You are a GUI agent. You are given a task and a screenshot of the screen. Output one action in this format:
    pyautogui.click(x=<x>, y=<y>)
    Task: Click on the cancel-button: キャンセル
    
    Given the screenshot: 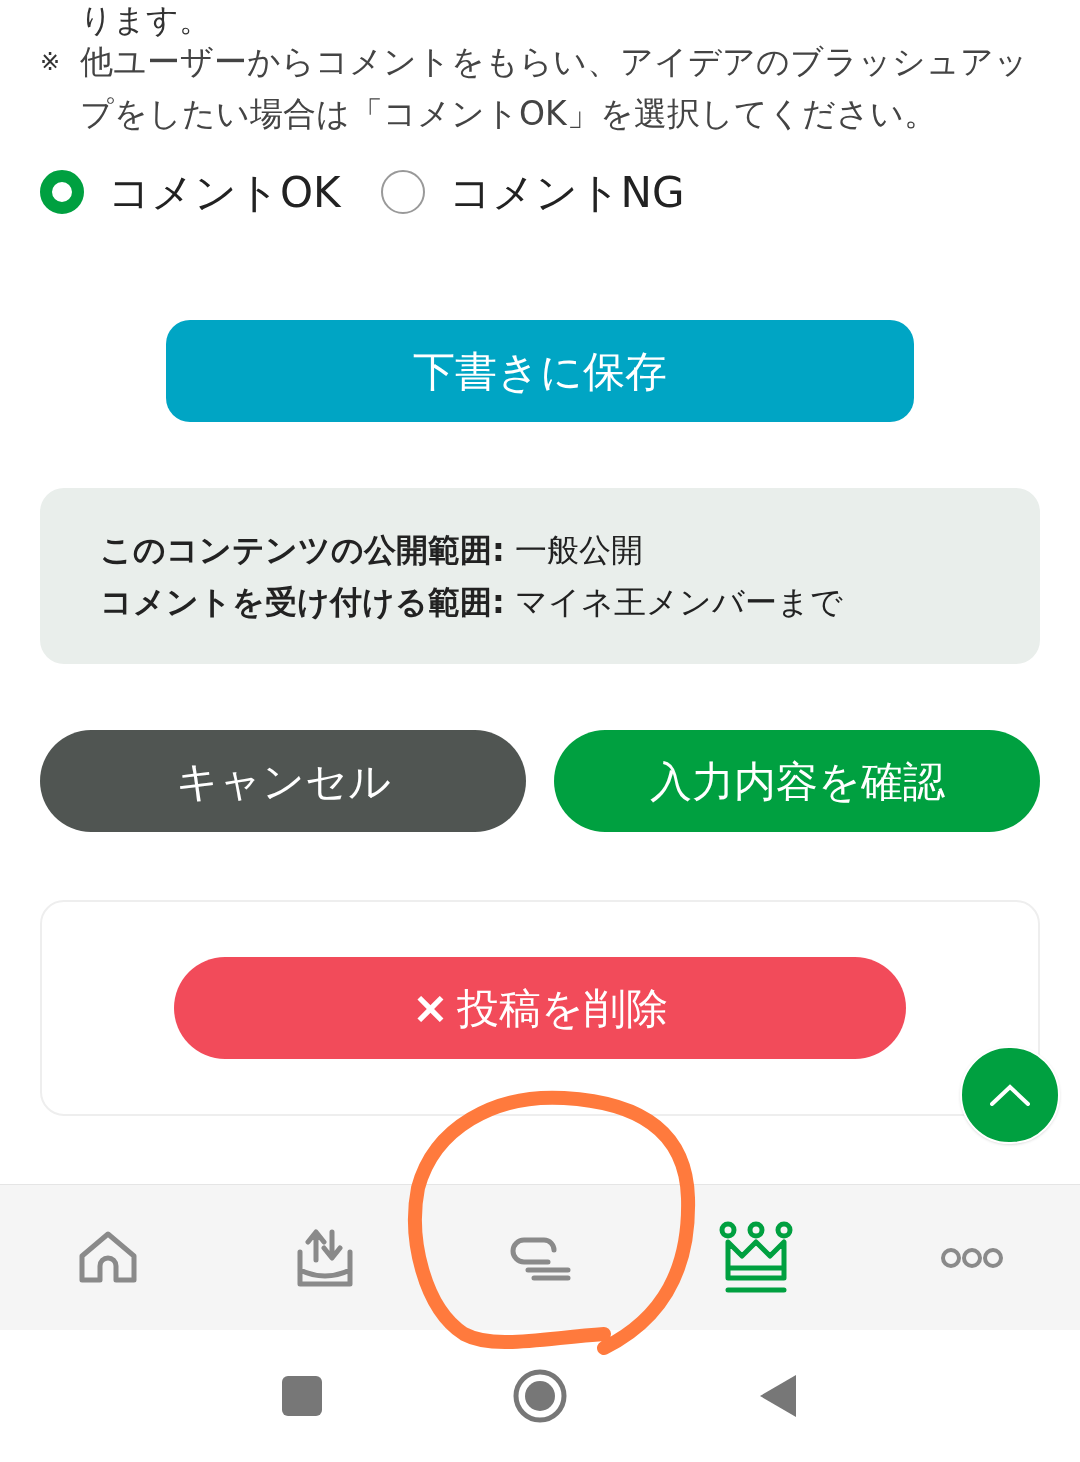 What is the action you would take?
    pyautogui.click(x=283, y=781)
    